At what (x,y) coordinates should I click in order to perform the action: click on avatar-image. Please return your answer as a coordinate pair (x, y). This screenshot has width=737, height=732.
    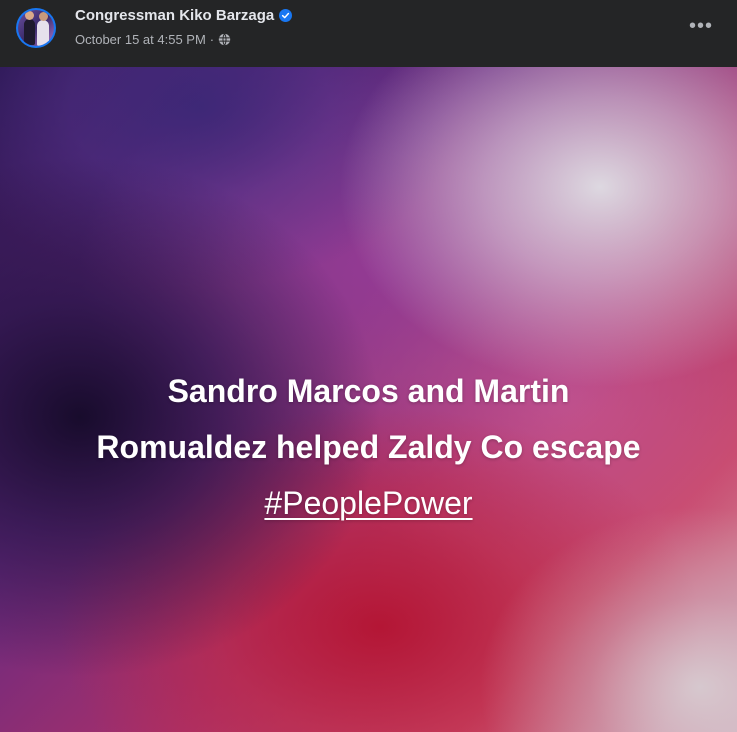
    Looking at the image, I should click on (36, 28).